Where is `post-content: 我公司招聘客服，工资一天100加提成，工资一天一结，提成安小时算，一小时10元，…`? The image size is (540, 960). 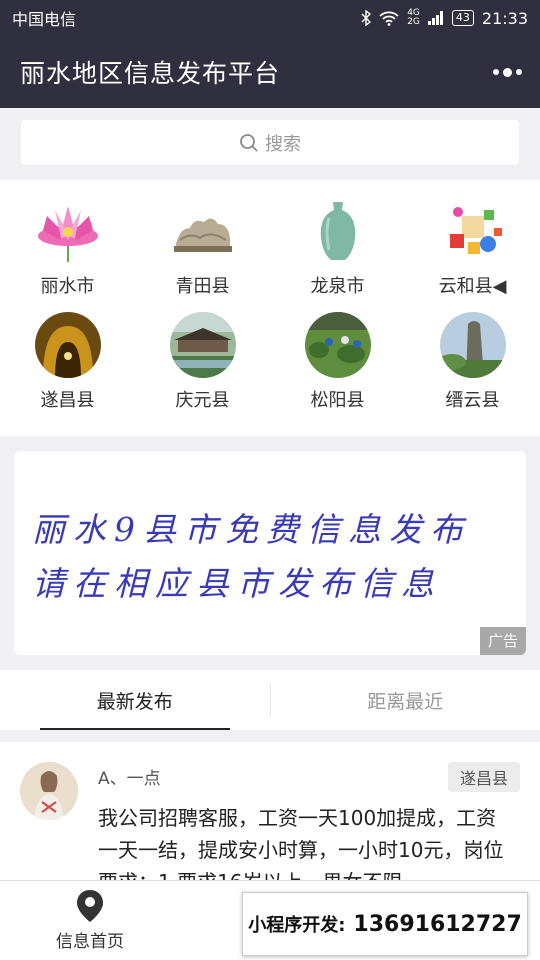
post-content: 我公司招聘客服，工资一天100加提成，工资一天一结，提成安小时算，一小时10元，… is located at coordinates (301, 849).